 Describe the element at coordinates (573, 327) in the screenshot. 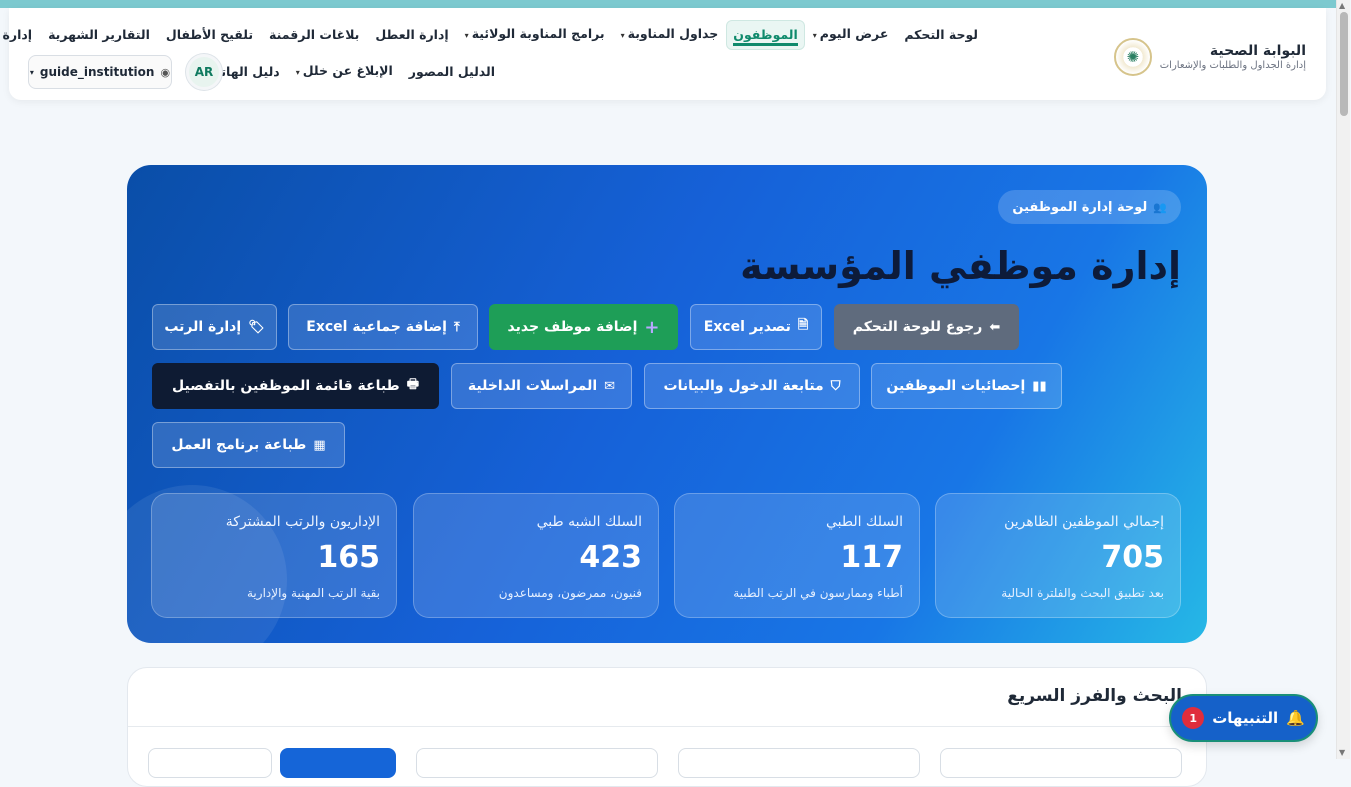

I see `add-button-label: إضافة موظف جديد` at that location.